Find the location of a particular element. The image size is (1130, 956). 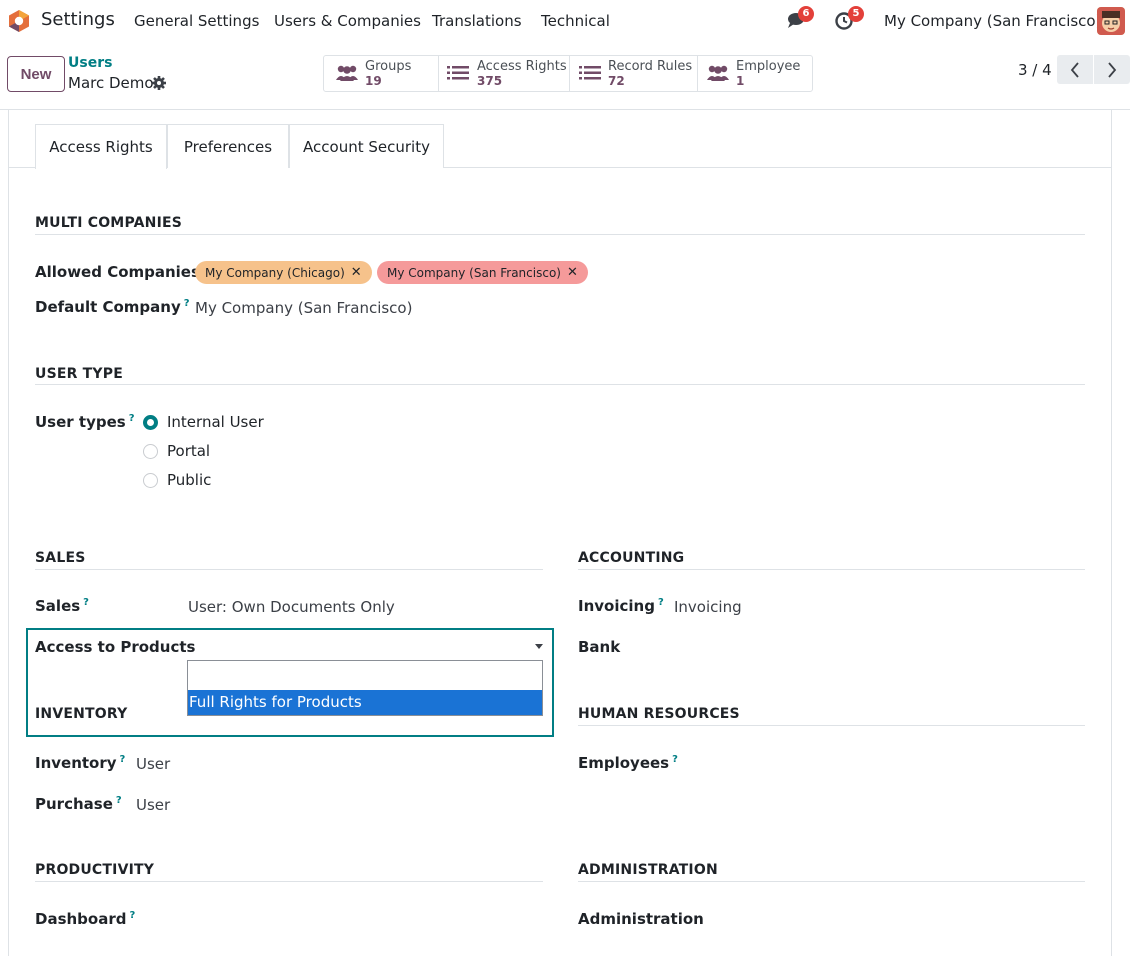

radio-public is located at coordinates (150, 480).